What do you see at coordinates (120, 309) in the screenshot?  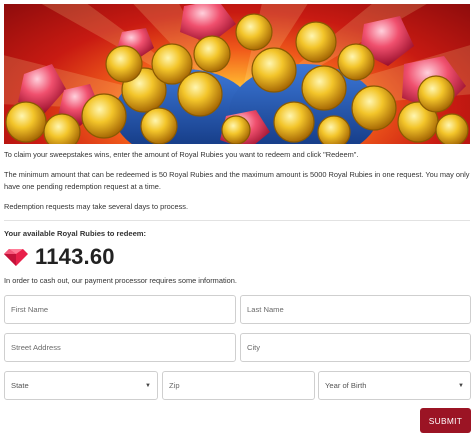 I see `first-name-field` at bounding box center [120, 309].